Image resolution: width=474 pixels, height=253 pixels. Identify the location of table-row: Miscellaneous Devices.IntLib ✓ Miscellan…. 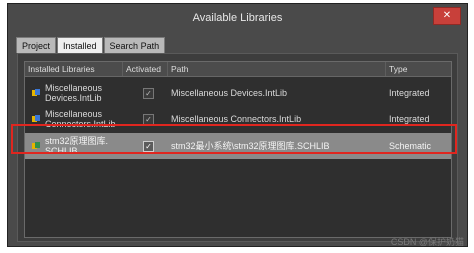
(238, 93).